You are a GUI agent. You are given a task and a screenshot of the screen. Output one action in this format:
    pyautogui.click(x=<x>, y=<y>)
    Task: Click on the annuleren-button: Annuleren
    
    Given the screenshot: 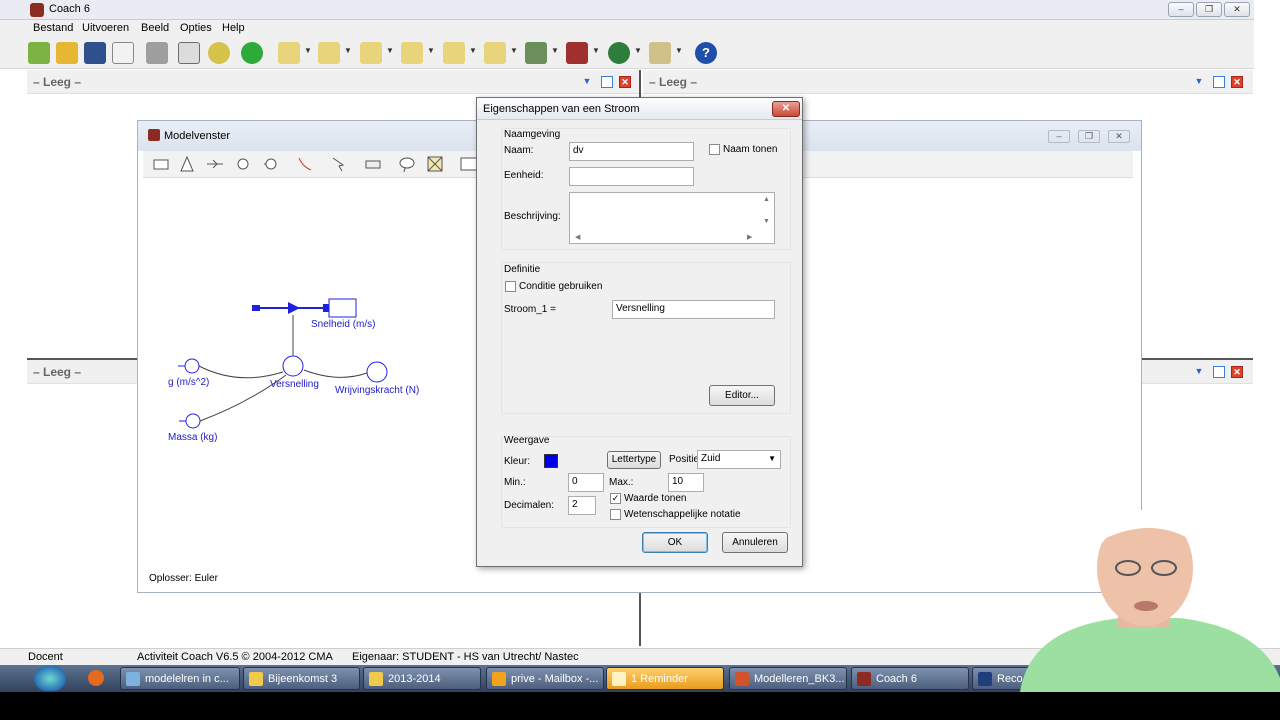 What is the action you would take?
    pyautogui.click(x=755, y=542)
    